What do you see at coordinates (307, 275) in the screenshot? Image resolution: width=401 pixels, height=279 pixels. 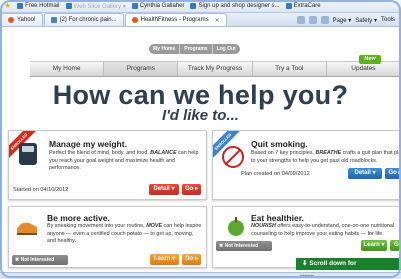 I see `status-zone: Internet` at bounding box center [307, 275].